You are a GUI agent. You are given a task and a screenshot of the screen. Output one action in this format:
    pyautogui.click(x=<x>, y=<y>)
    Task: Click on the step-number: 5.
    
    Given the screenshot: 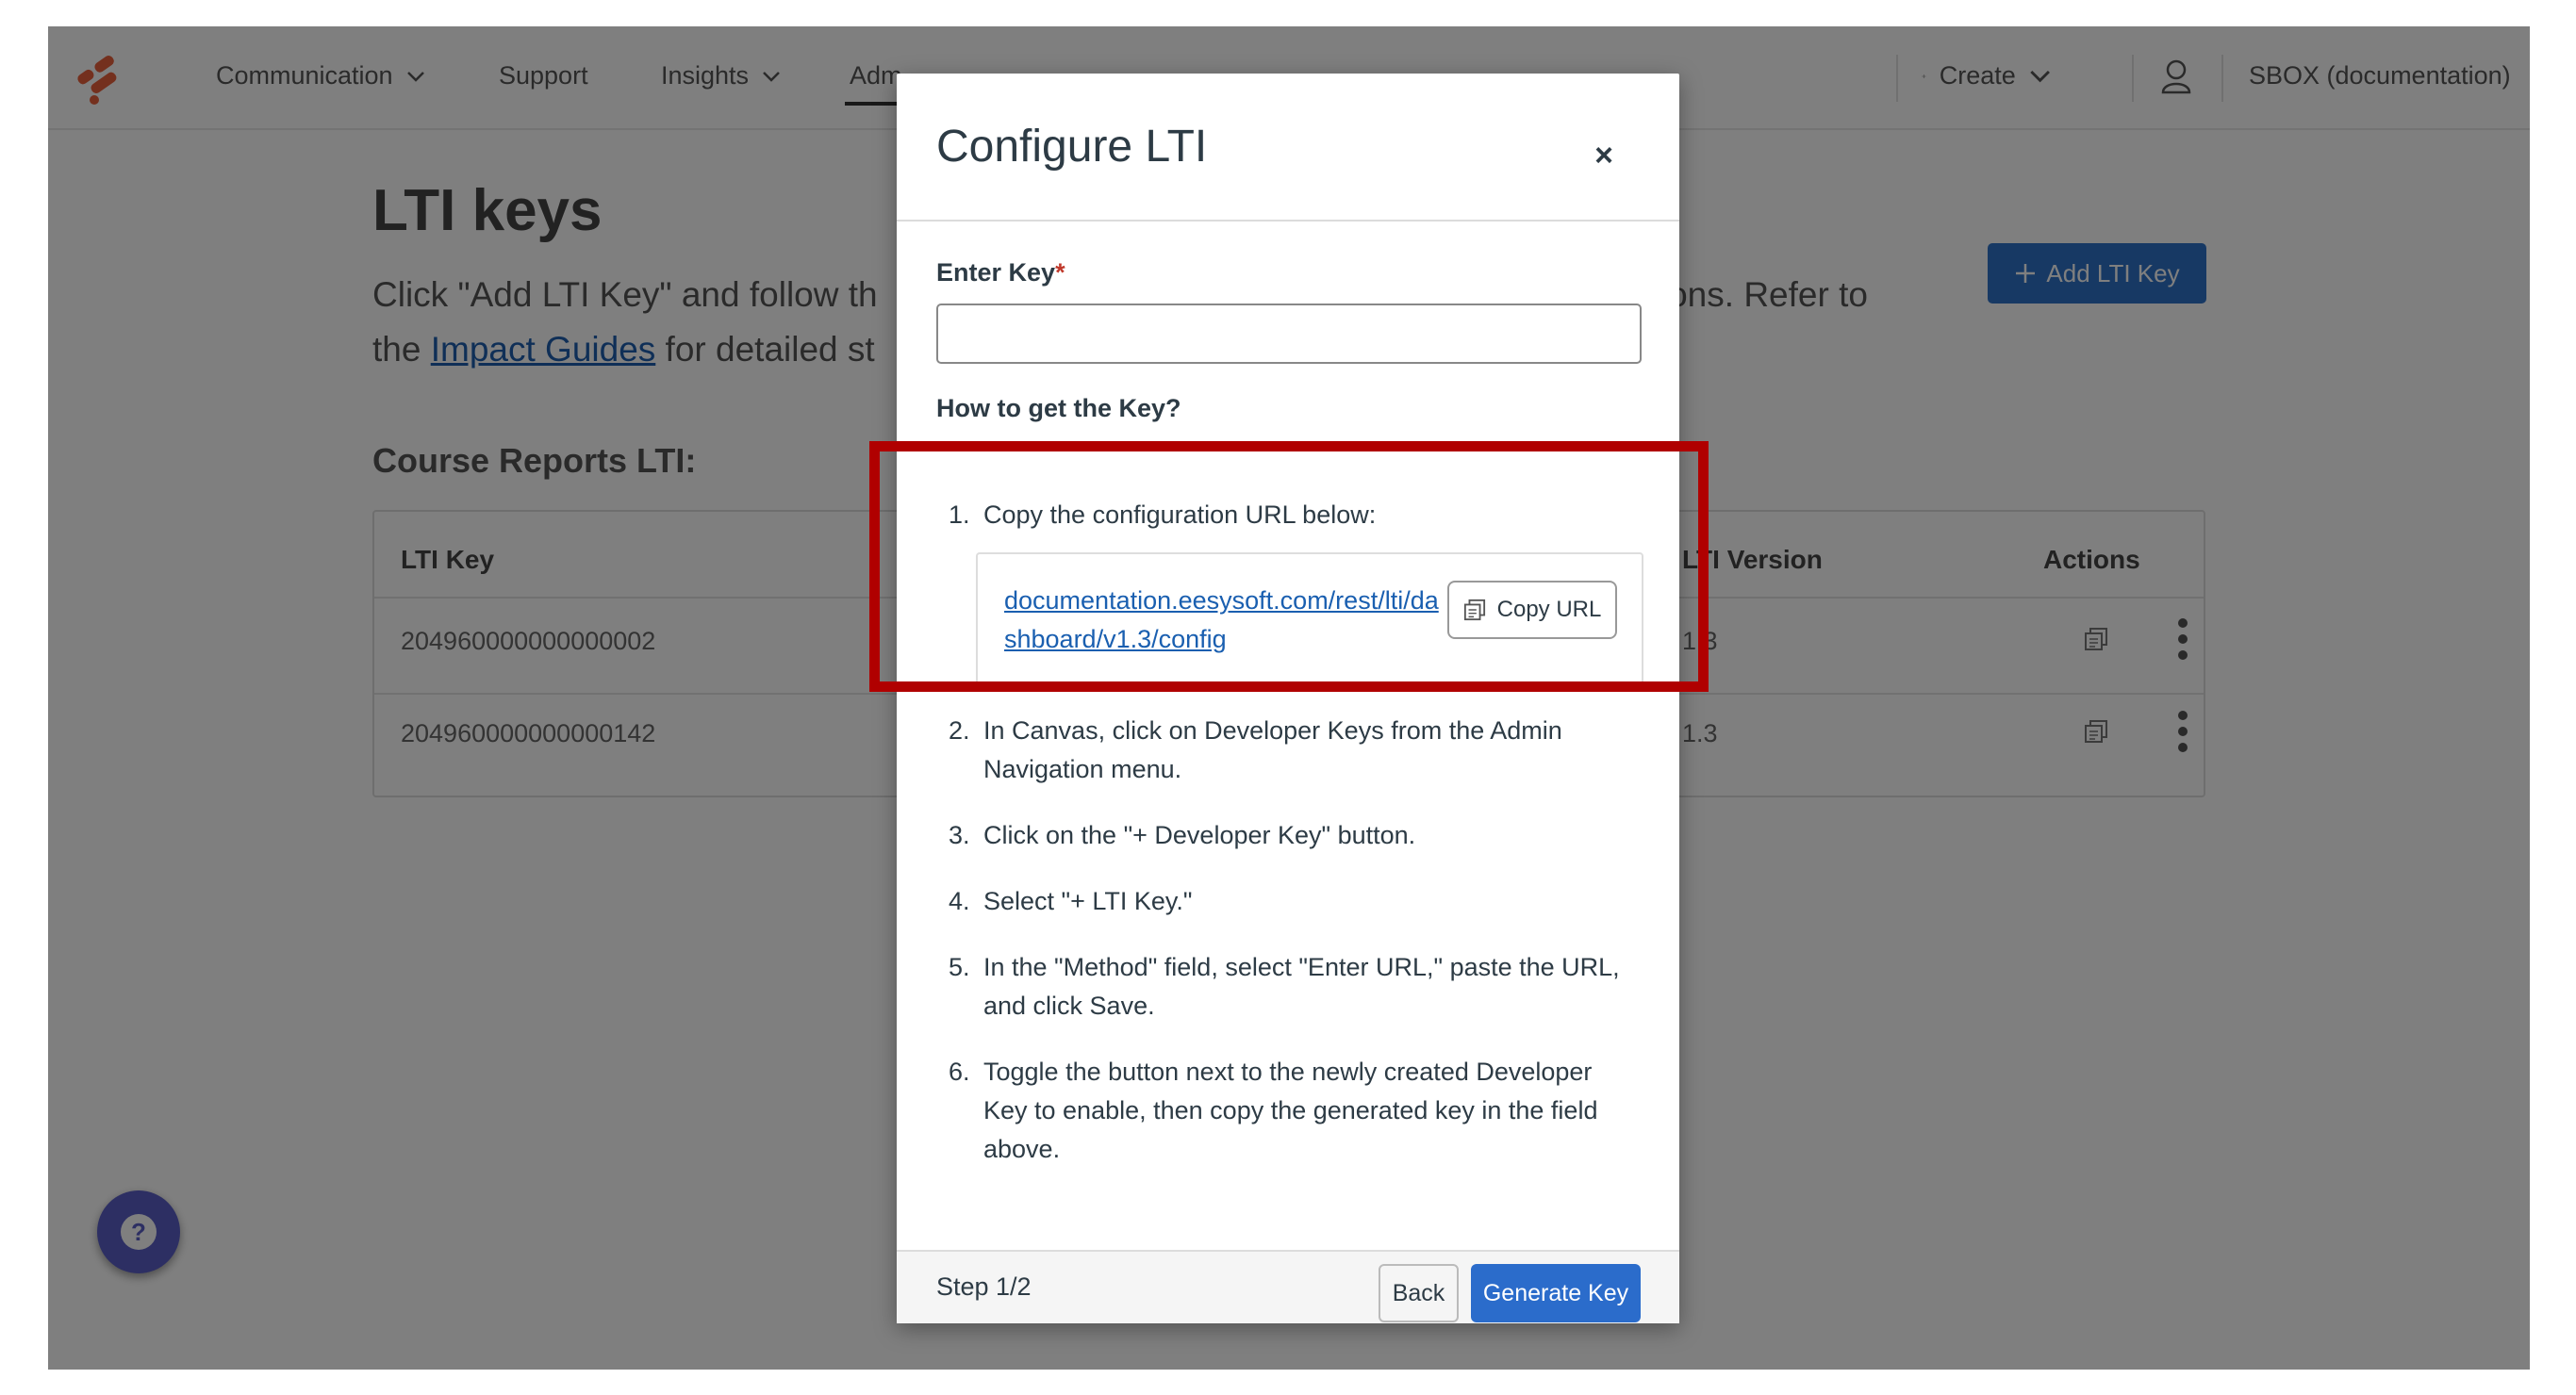 What is the action you would take?
    pyautogui.click(x=959, y=967)
    